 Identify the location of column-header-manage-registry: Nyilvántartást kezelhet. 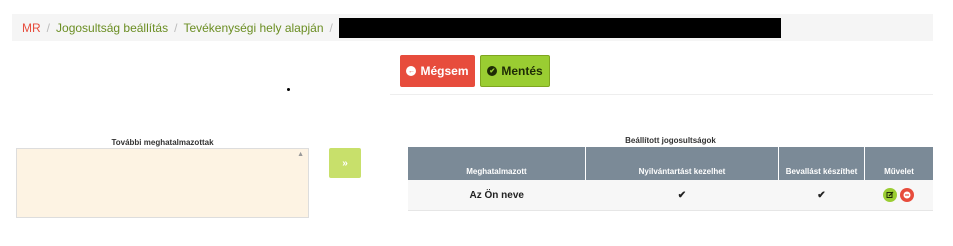
(682, 163).